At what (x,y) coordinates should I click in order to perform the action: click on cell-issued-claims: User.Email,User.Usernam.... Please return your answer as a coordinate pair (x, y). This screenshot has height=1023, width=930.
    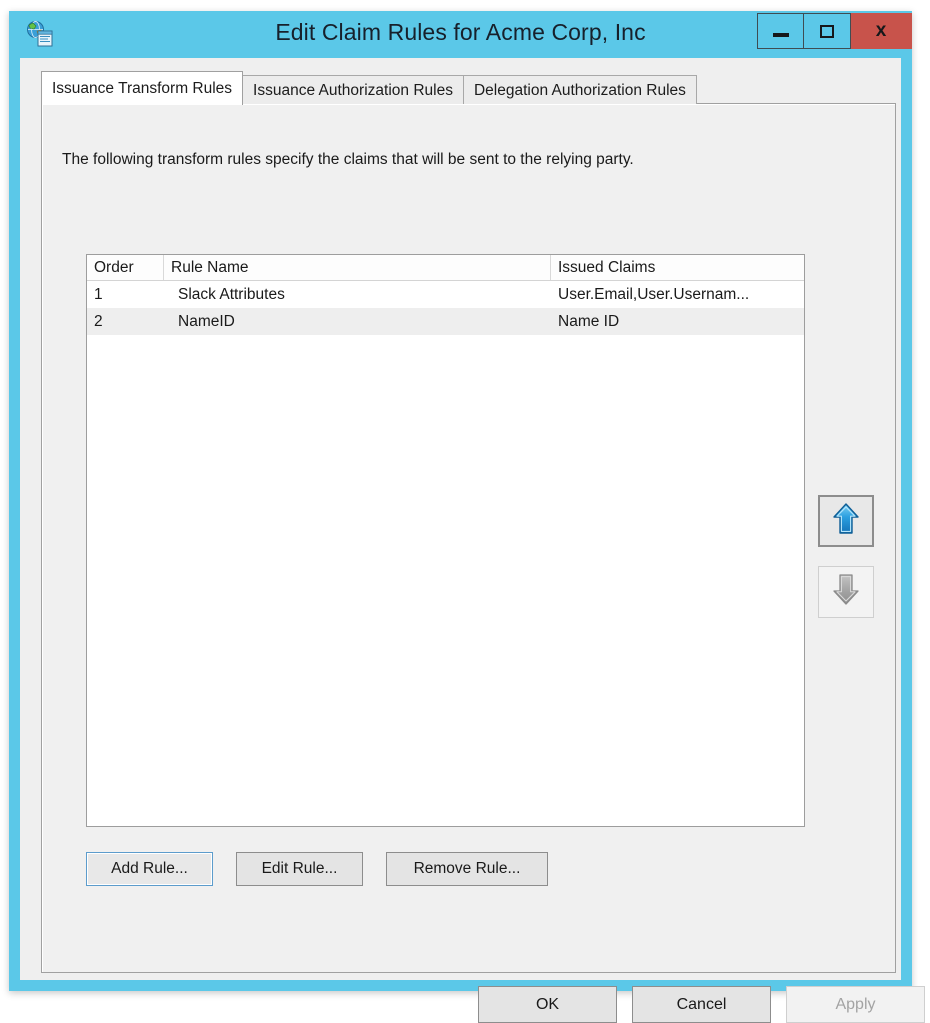
    Looking at the image, I should click on (654, 294).